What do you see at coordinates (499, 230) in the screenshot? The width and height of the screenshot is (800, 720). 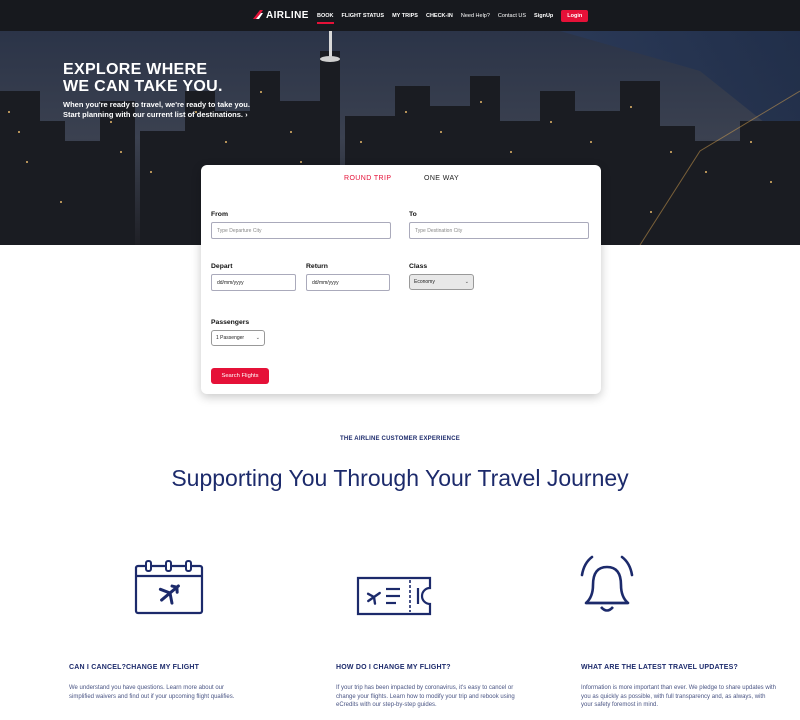 I see `to-input: Type Destination City` at bounding box center [499, 230].